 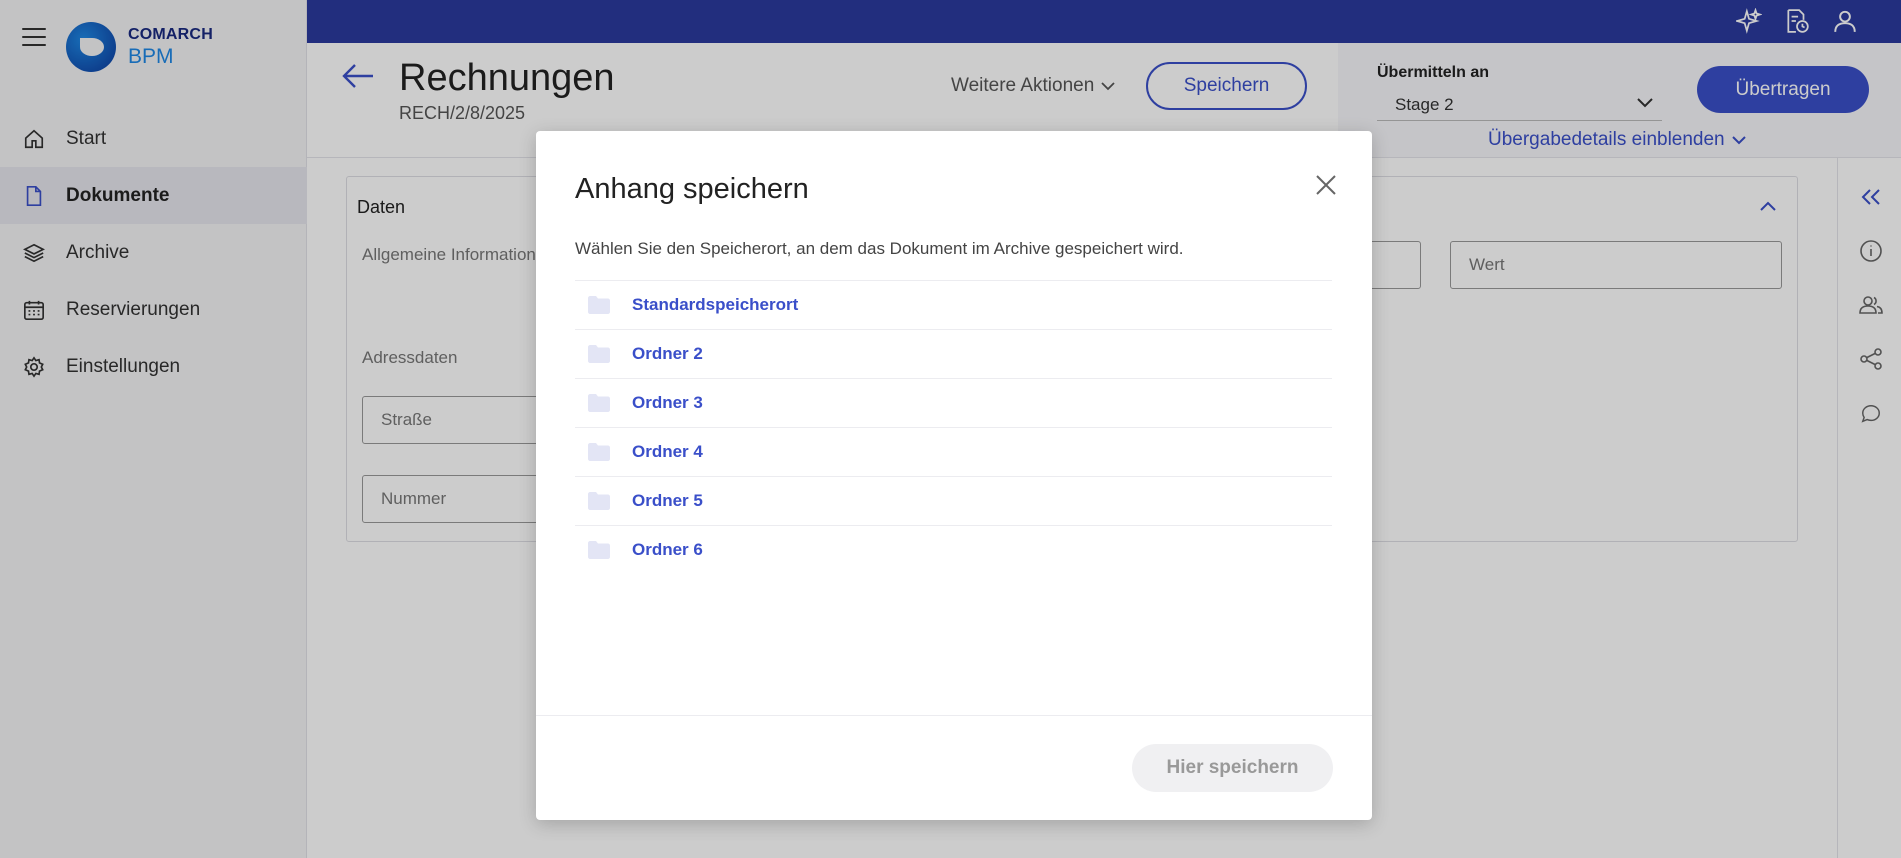 I want to click on folder-label: Ordner 6, so click(x=667, y=549).